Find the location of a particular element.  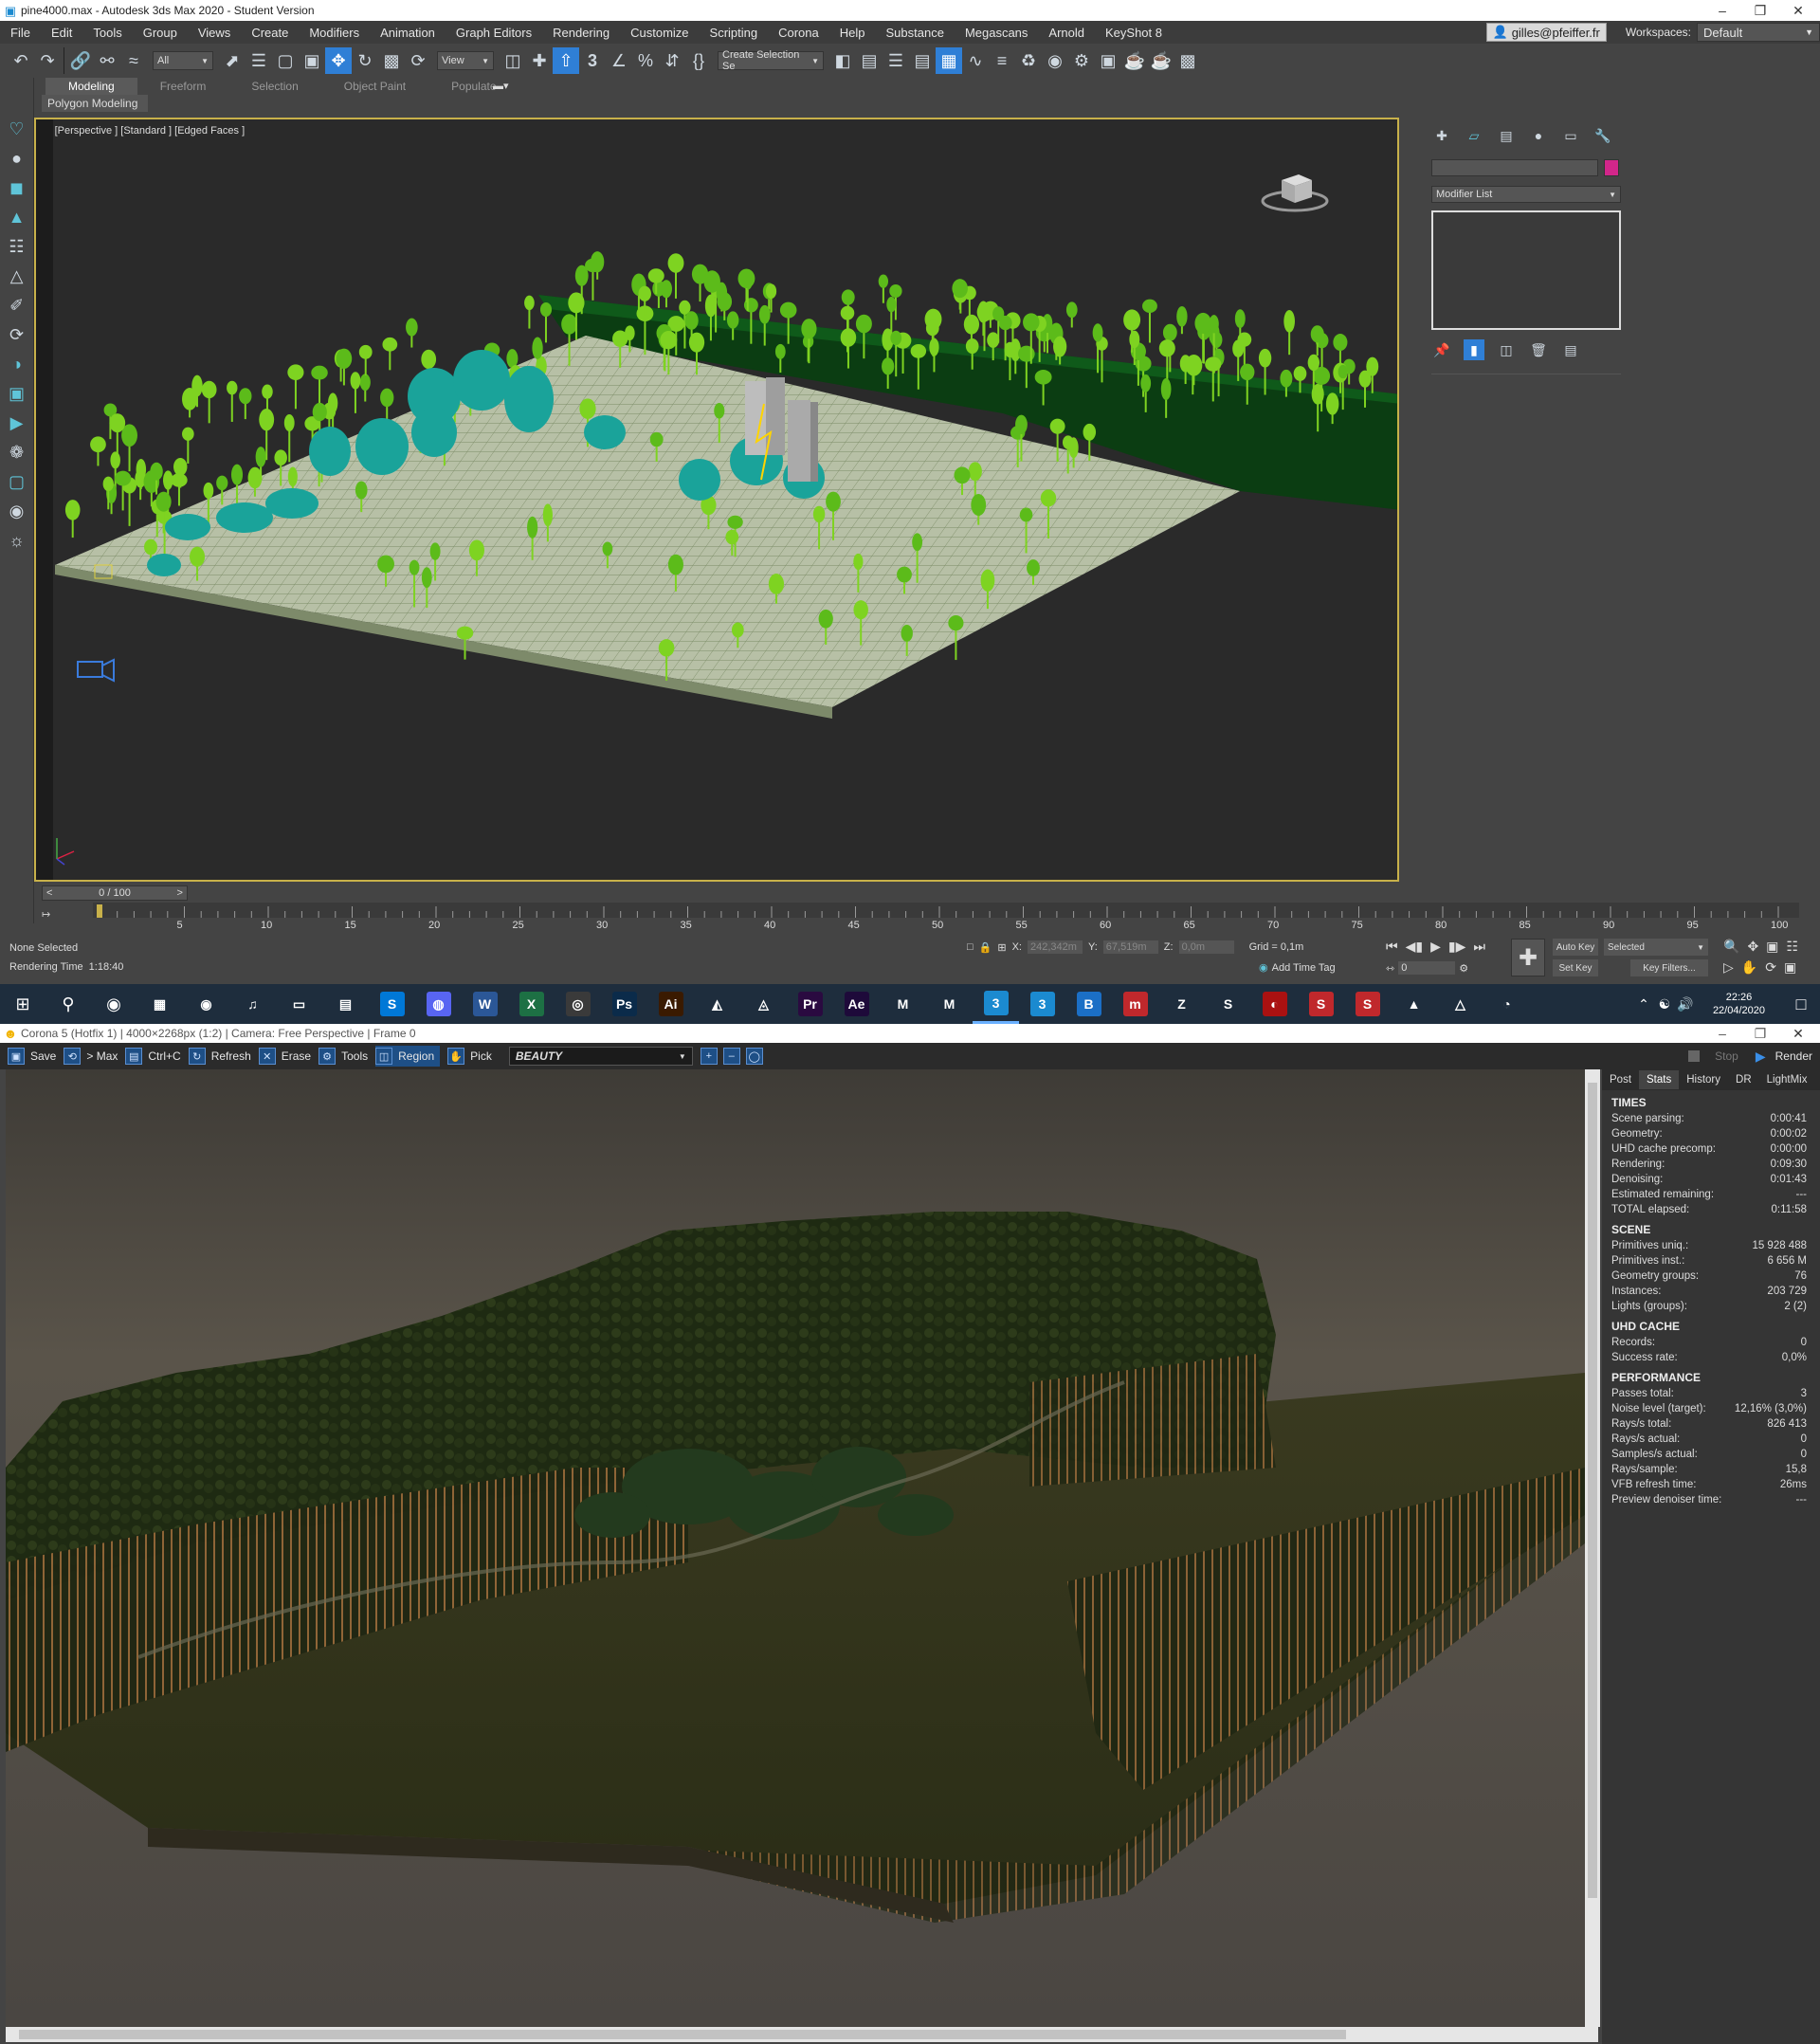

eye-icon: ◉ is located at coordinates (17, 511).